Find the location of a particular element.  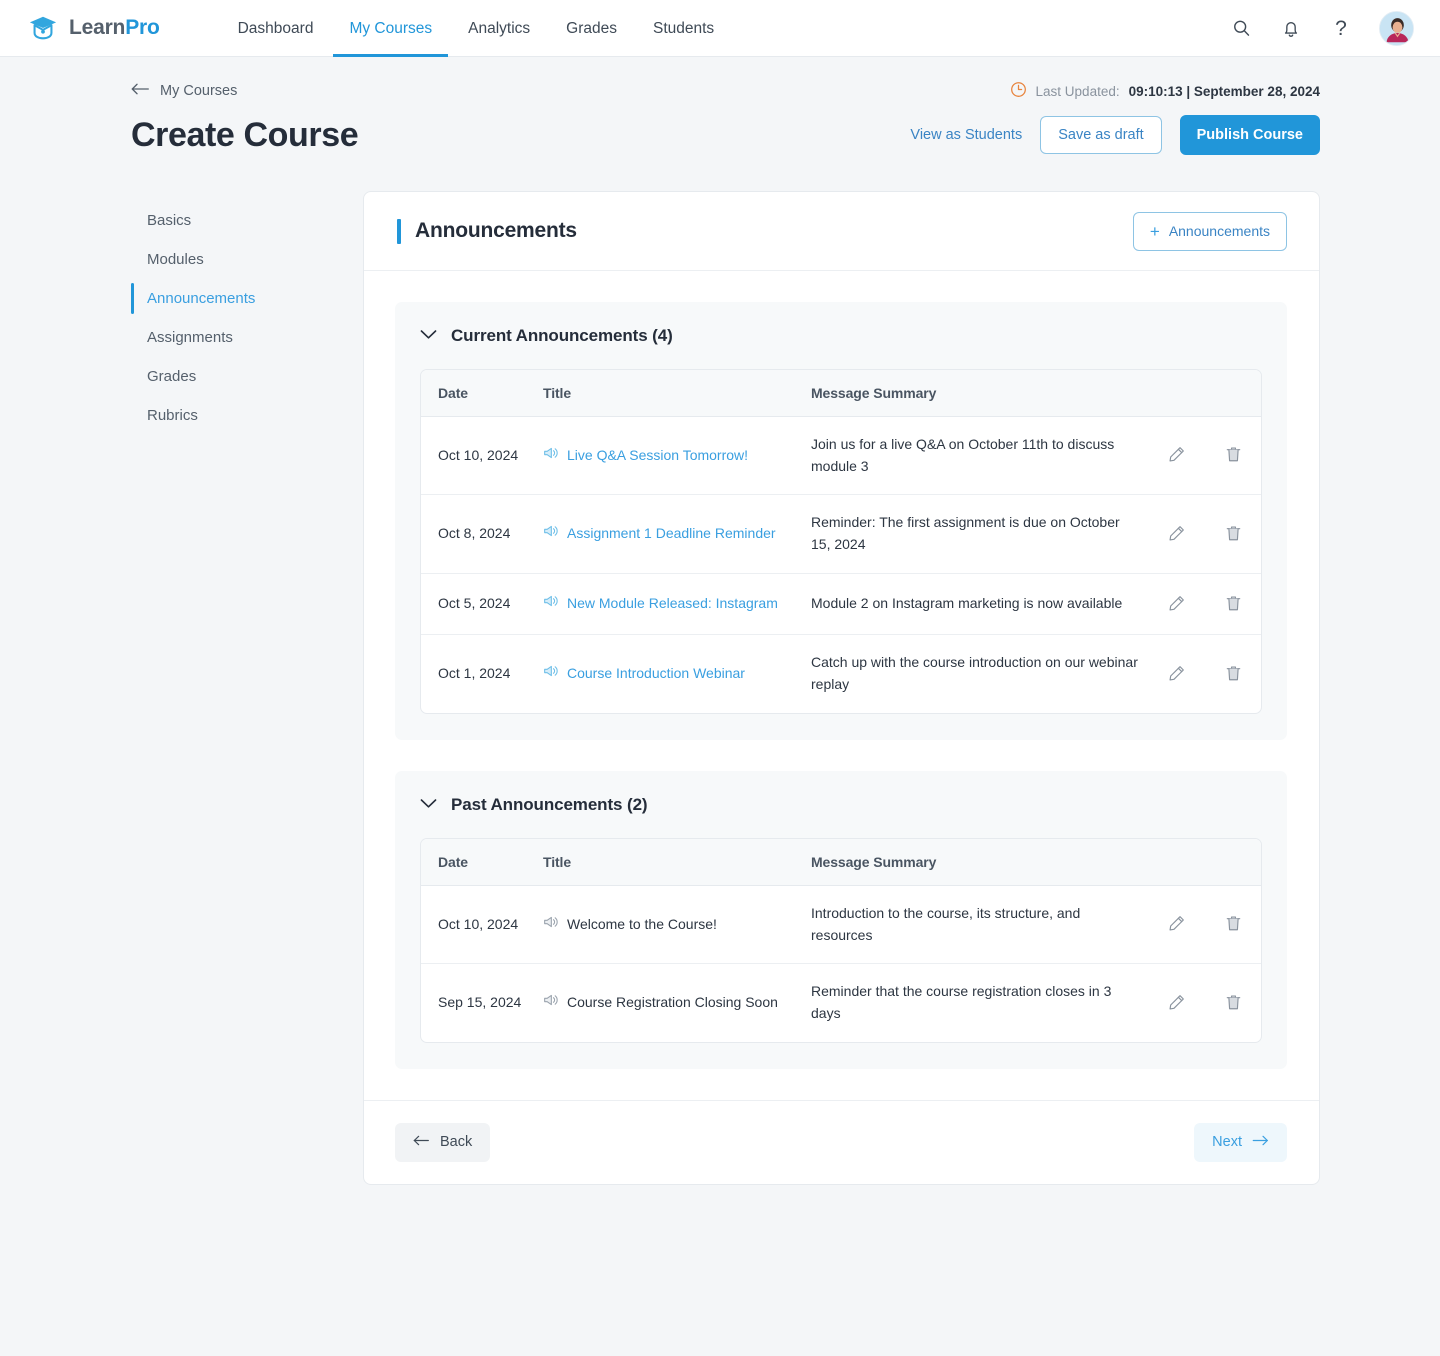

brand-name: LearnPro is located at coordinates (114, 28).